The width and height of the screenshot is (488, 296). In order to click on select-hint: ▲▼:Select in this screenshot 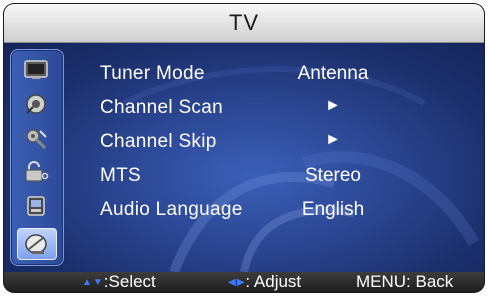, I will do `click(119, 282)`.